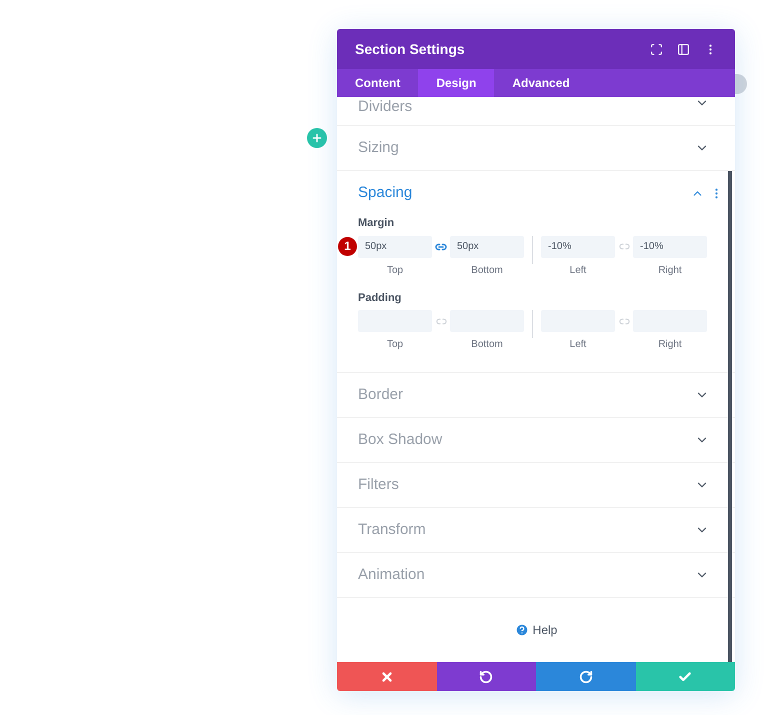 Image resolution: width=768 pixels, height=715 pixels. I want to click on section-title: Dividers, so click(526, 107).